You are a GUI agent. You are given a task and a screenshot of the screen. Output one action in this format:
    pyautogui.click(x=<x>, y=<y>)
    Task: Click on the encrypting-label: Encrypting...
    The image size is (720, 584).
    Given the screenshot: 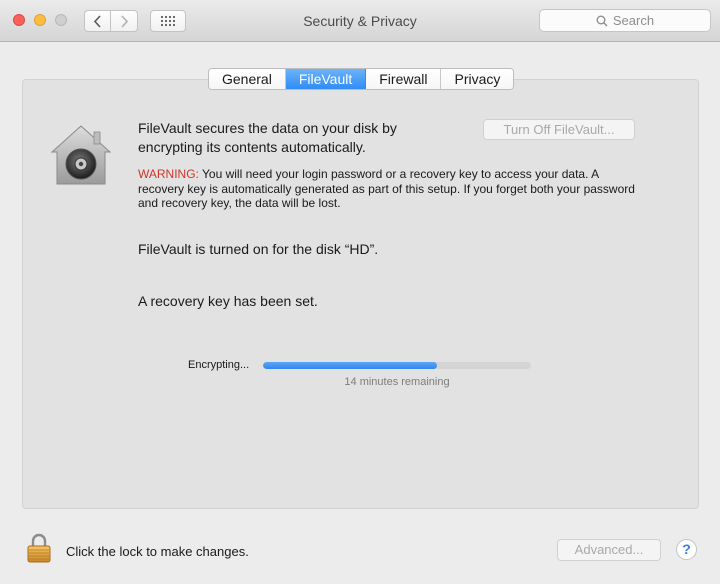 What is the action you would take?
    pyautogui.click(x=219, y=365)
    